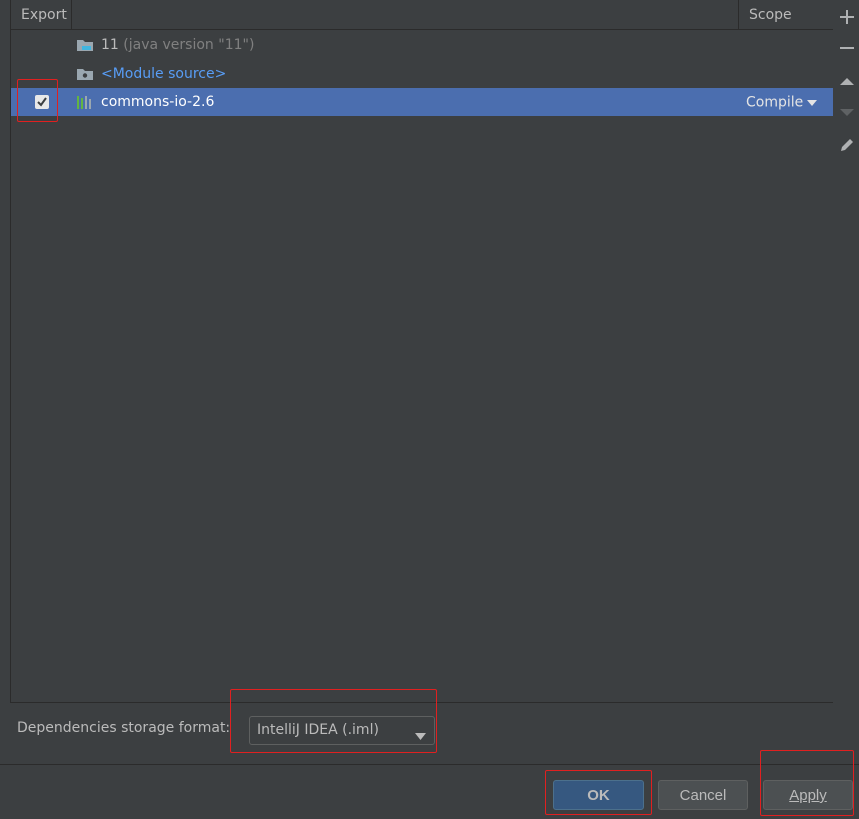  I want to click on remove-icon, so click(847, 48).